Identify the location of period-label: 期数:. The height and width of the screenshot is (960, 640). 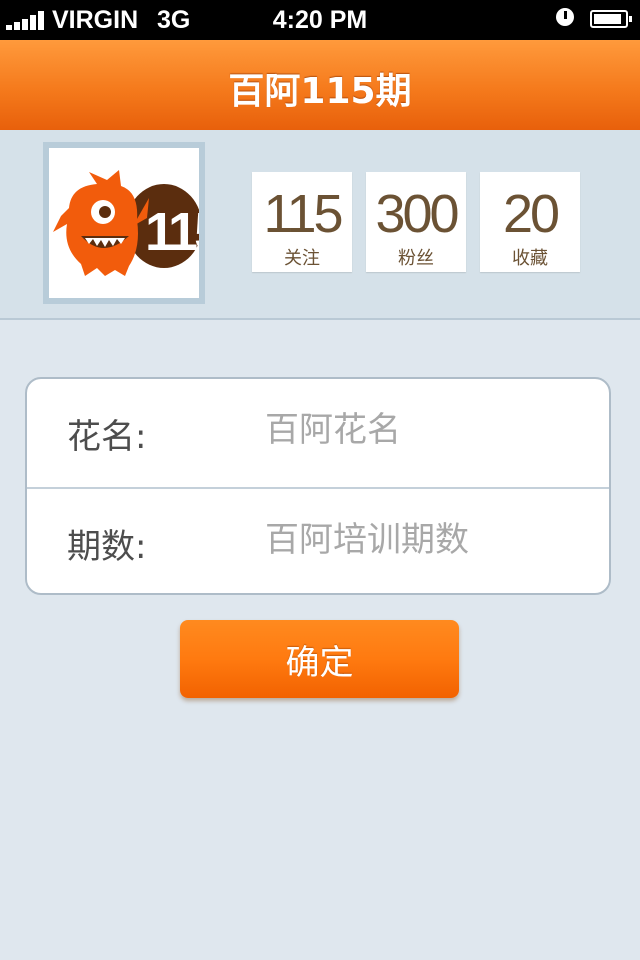
(107, 547).